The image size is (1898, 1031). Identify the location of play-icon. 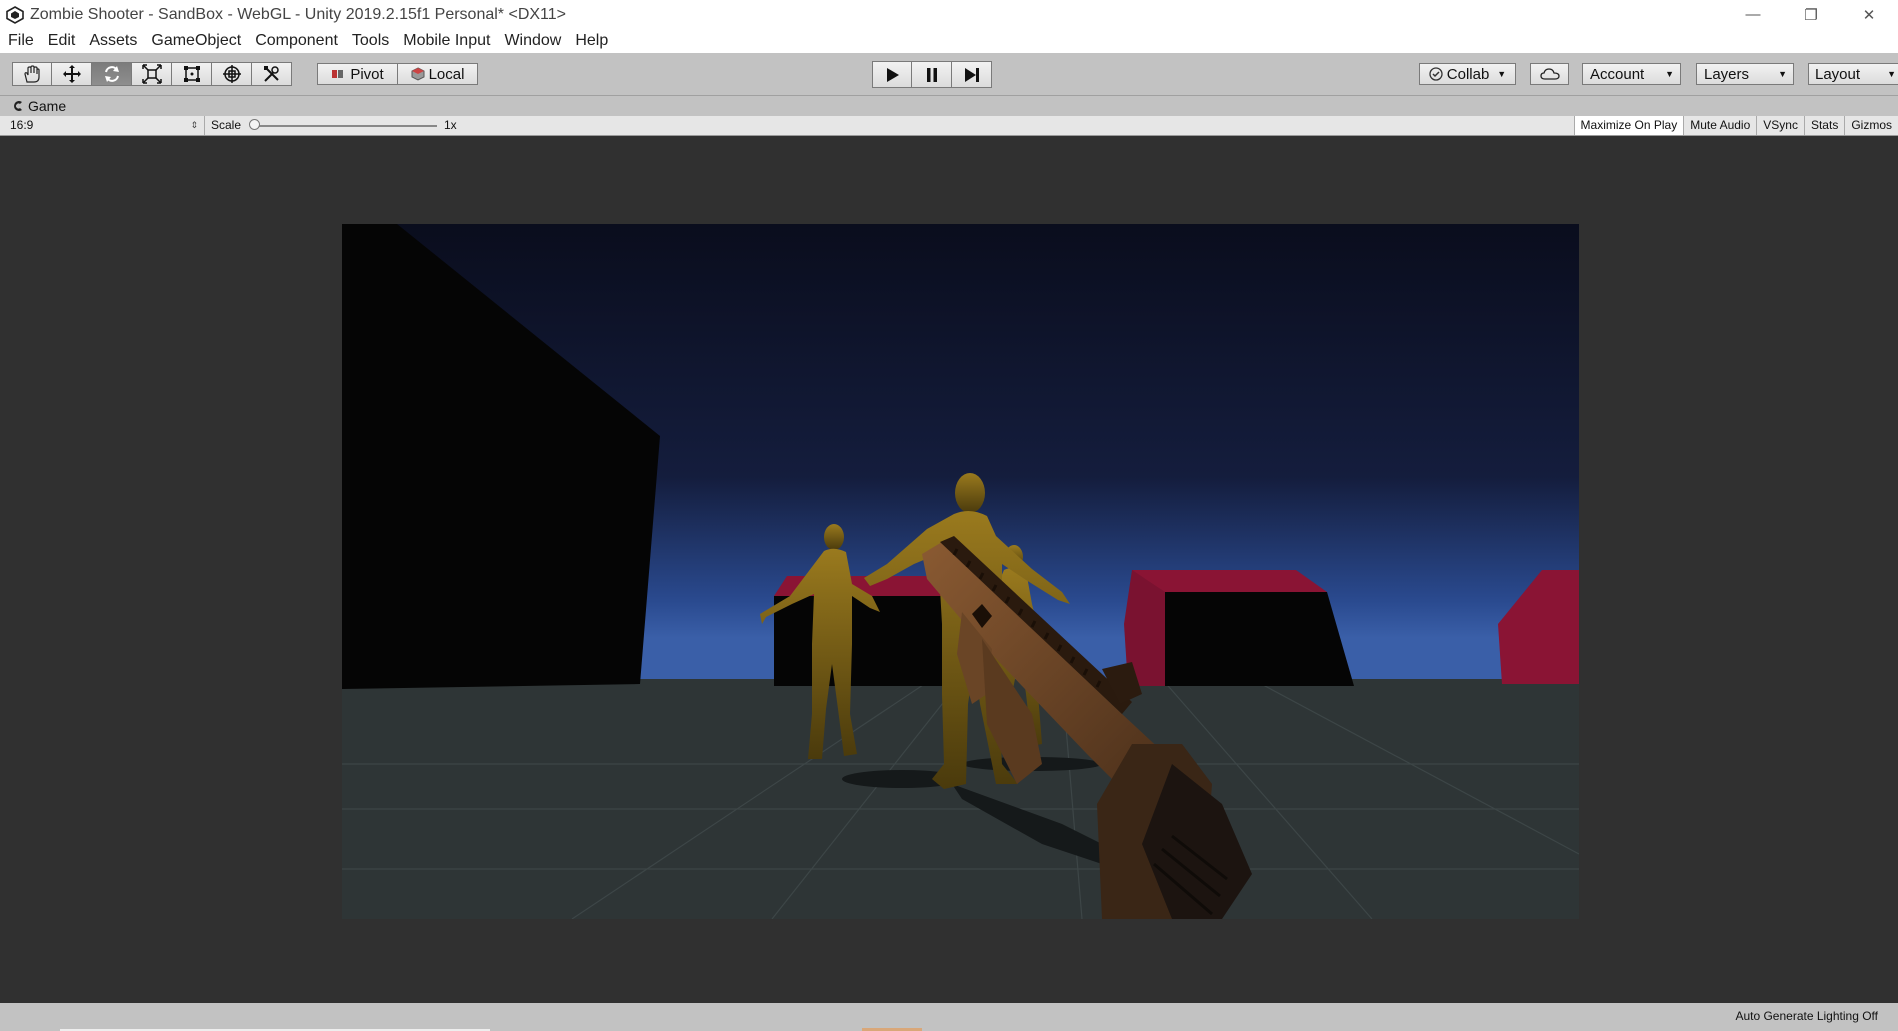
(893, 74).